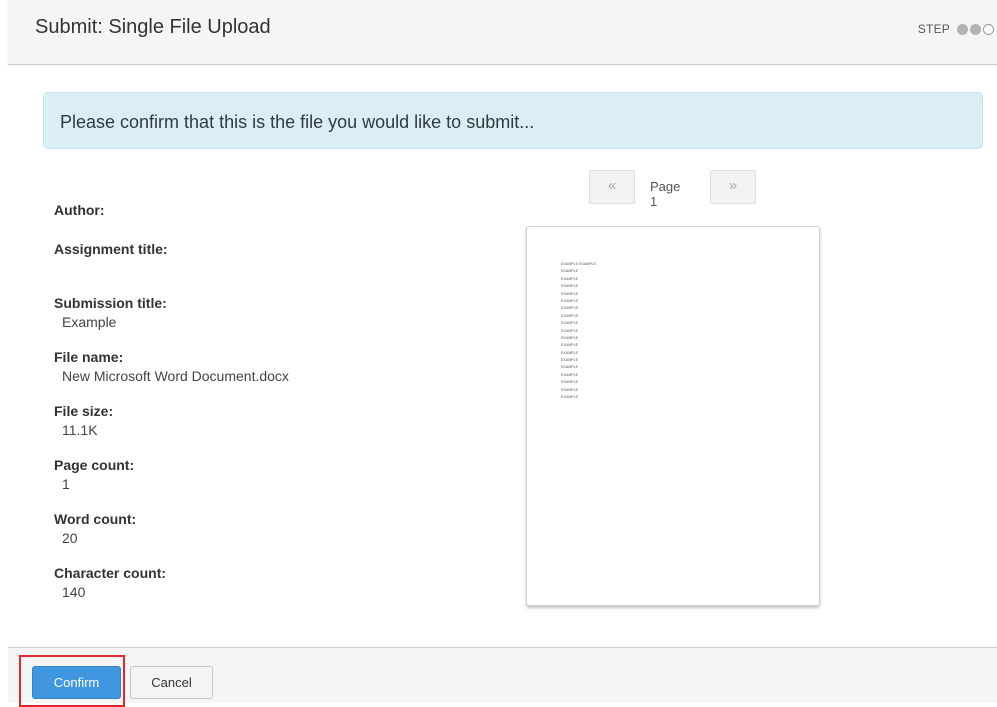 The width and height of the screenshot is (997, 707). Describe the element at coordinates (80, 430) in the screenshot. I see `file-size-value: 11.1K` at that location.